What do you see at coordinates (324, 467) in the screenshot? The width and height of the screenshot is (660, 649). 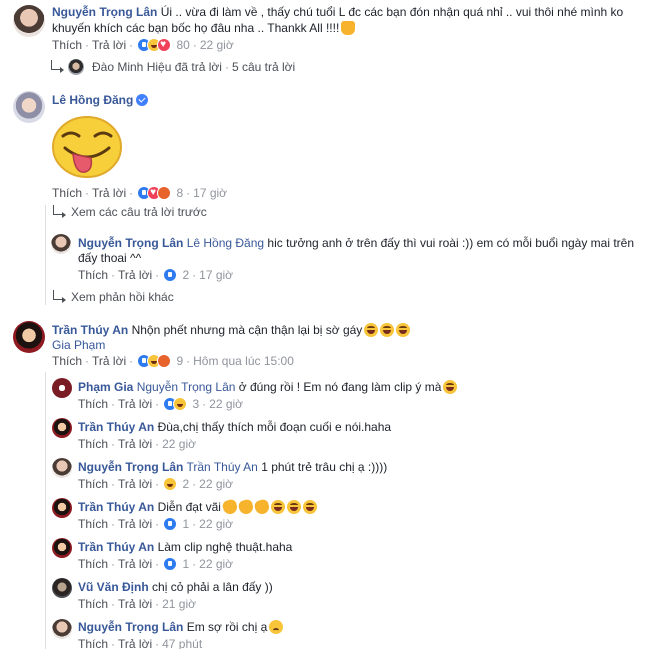 I see `comment-text: 1 phút trẻ trâu chị ạ :))))` at bounding box center [324, 467].